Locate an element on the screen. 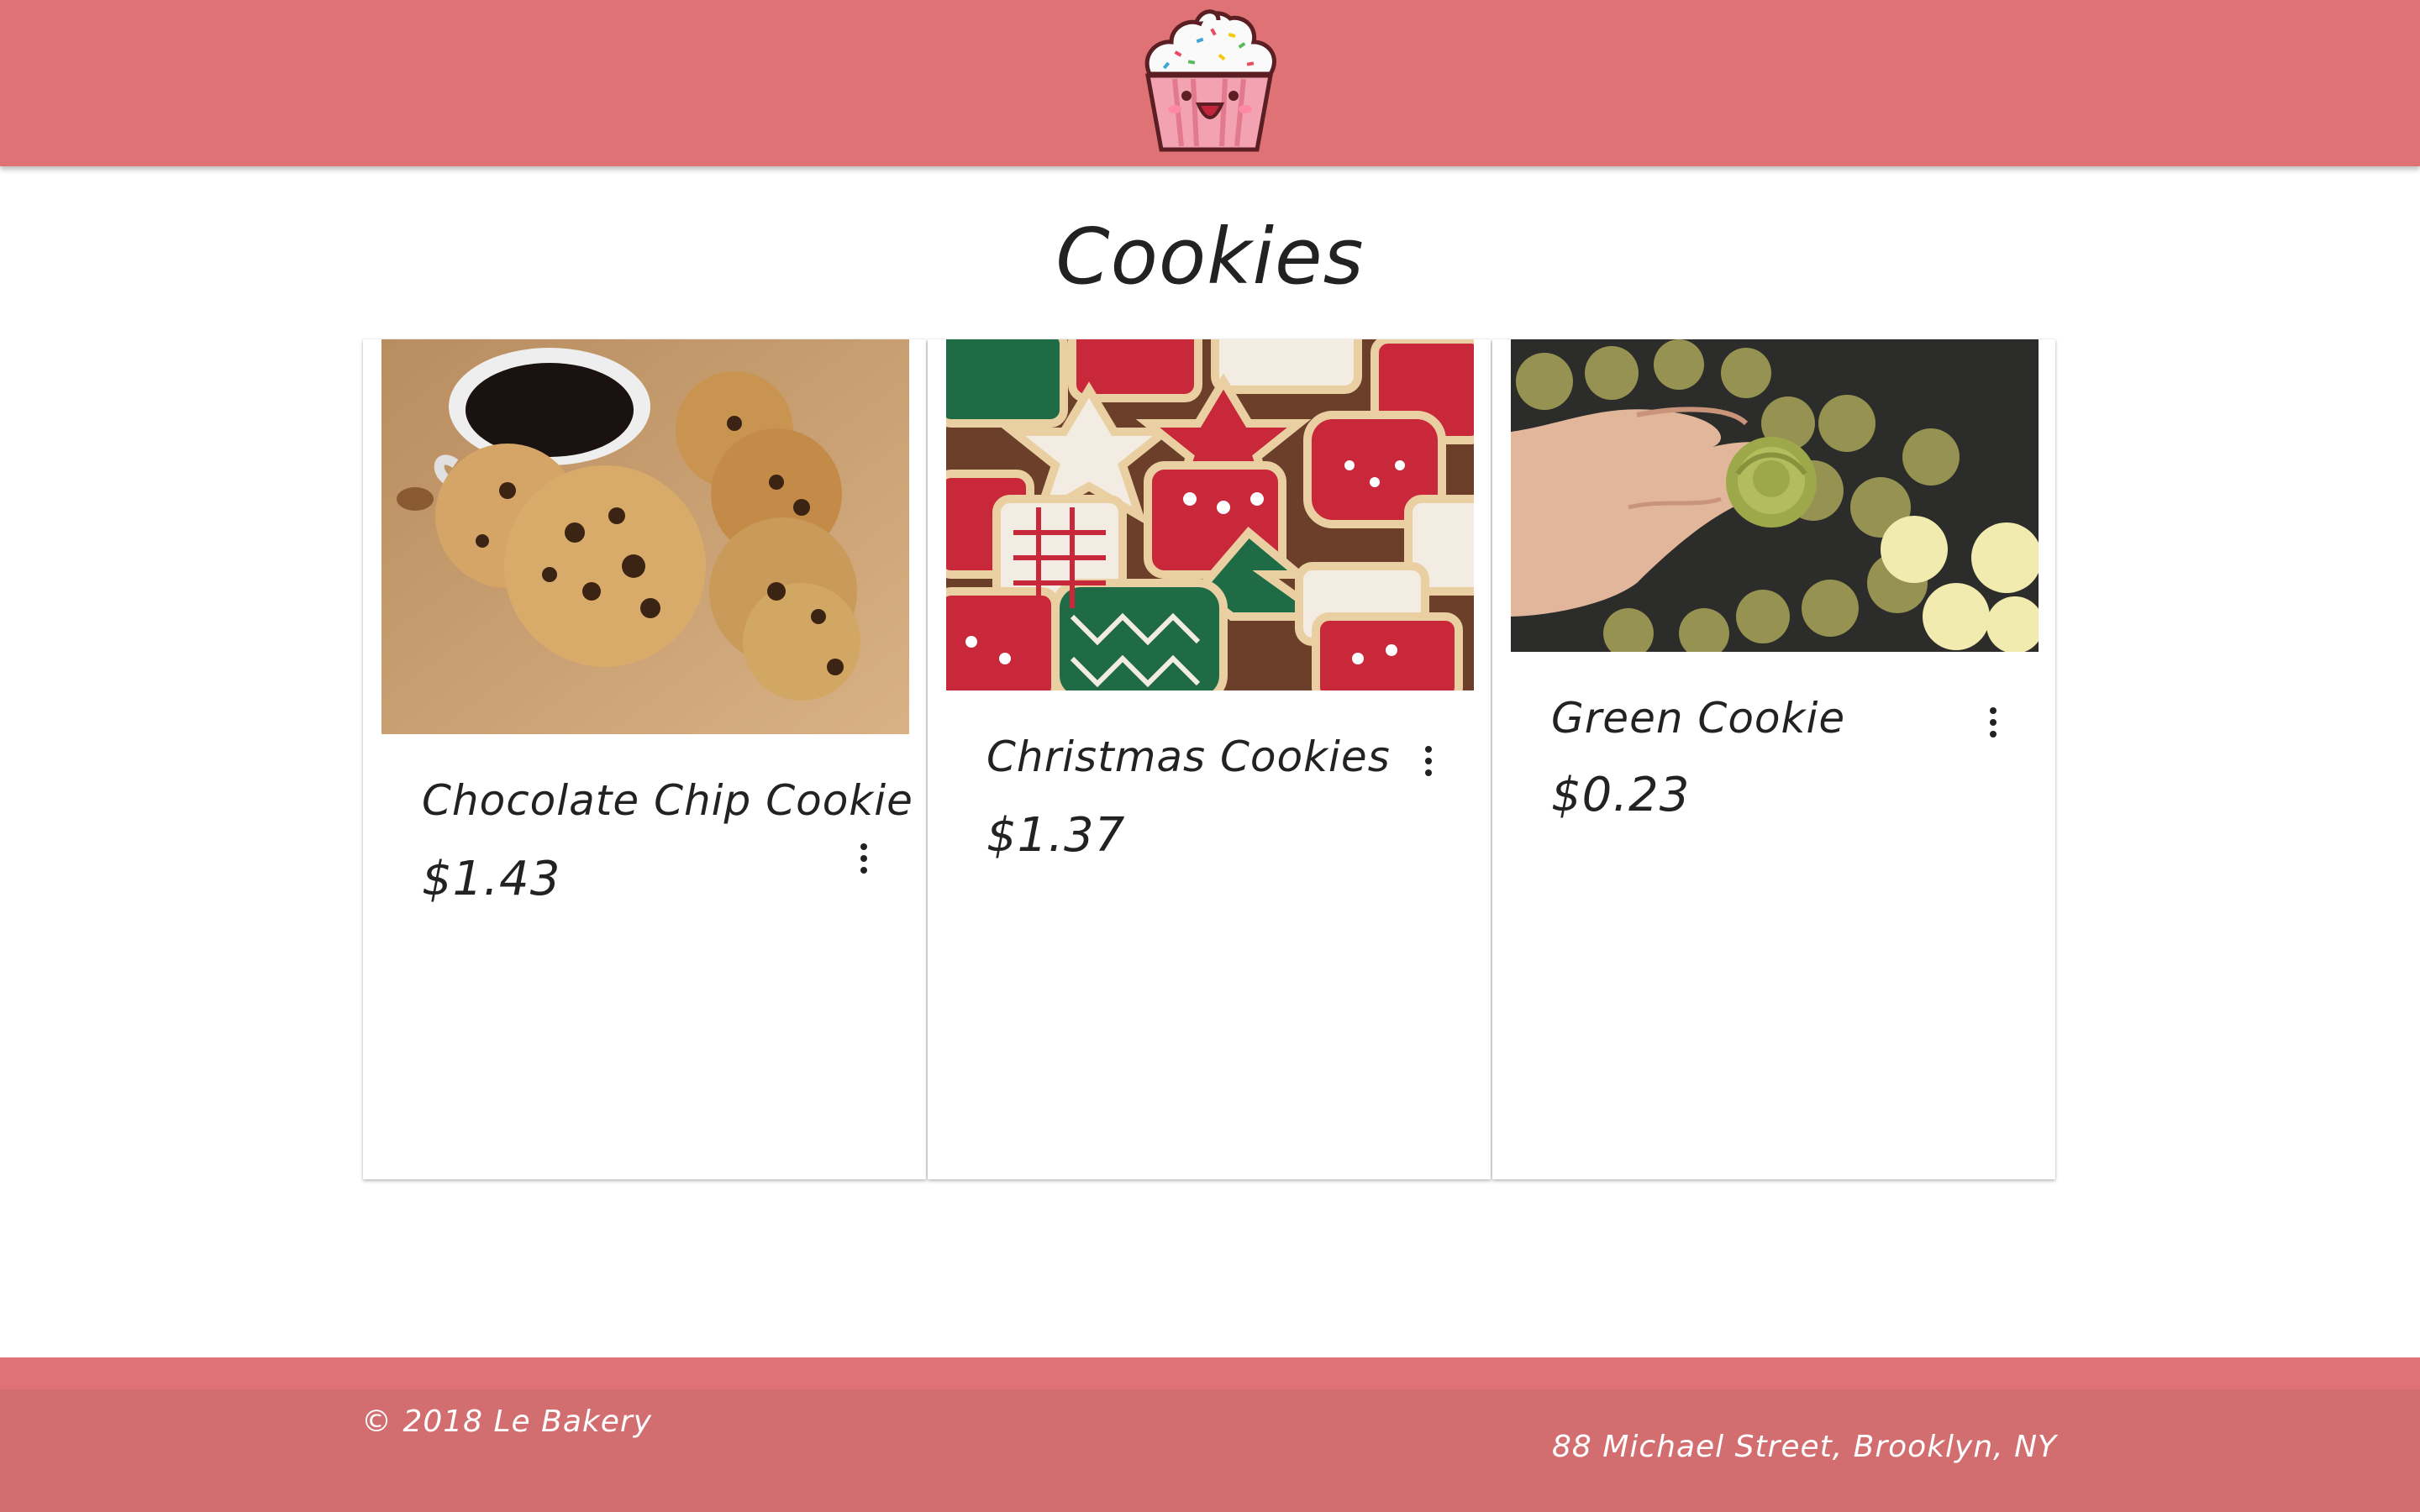 The width and height of the screenshot is (2420, 1512). product-price: $1.43 is located at coordinates (492, 879).